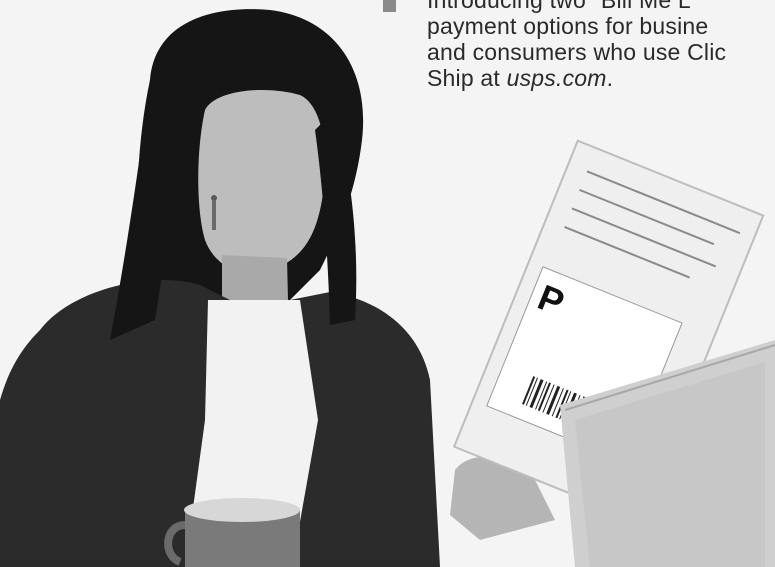  What do you see at coordinates (467, 78) in the screenshot?
I see `bullet-line-4-prefix: Ship at` at bounding box center [467, 78].